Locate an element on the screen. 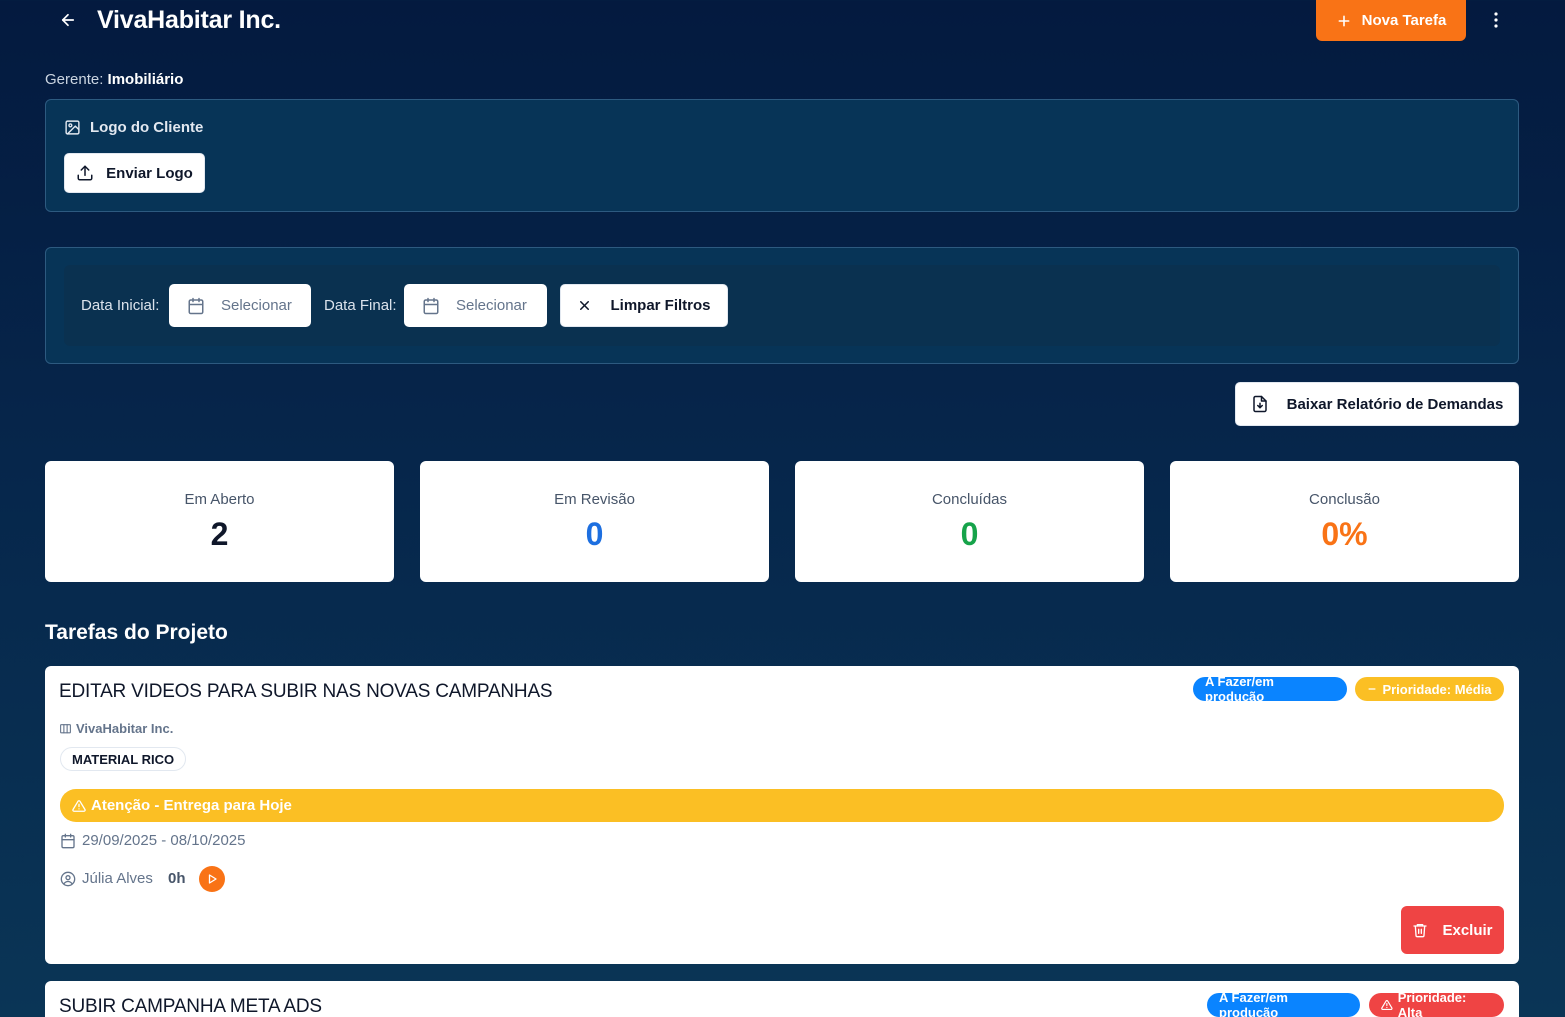 Image resolution: width=1565 pixels, height=1017 pixels. start-date-label: Data Inicial: is located at coordinates (120, 305).